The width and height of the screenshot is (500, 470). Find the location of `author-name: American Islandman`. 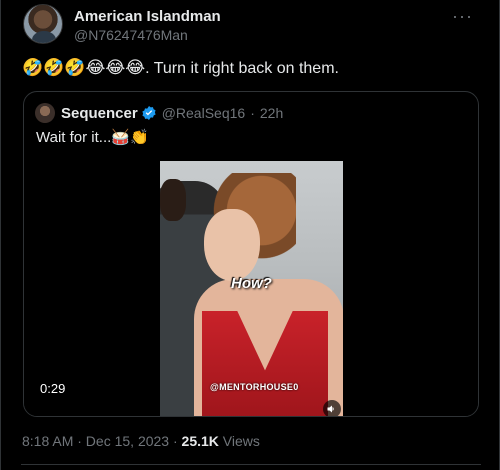

author-name: American Islandman is located at coordinates (147, 16).